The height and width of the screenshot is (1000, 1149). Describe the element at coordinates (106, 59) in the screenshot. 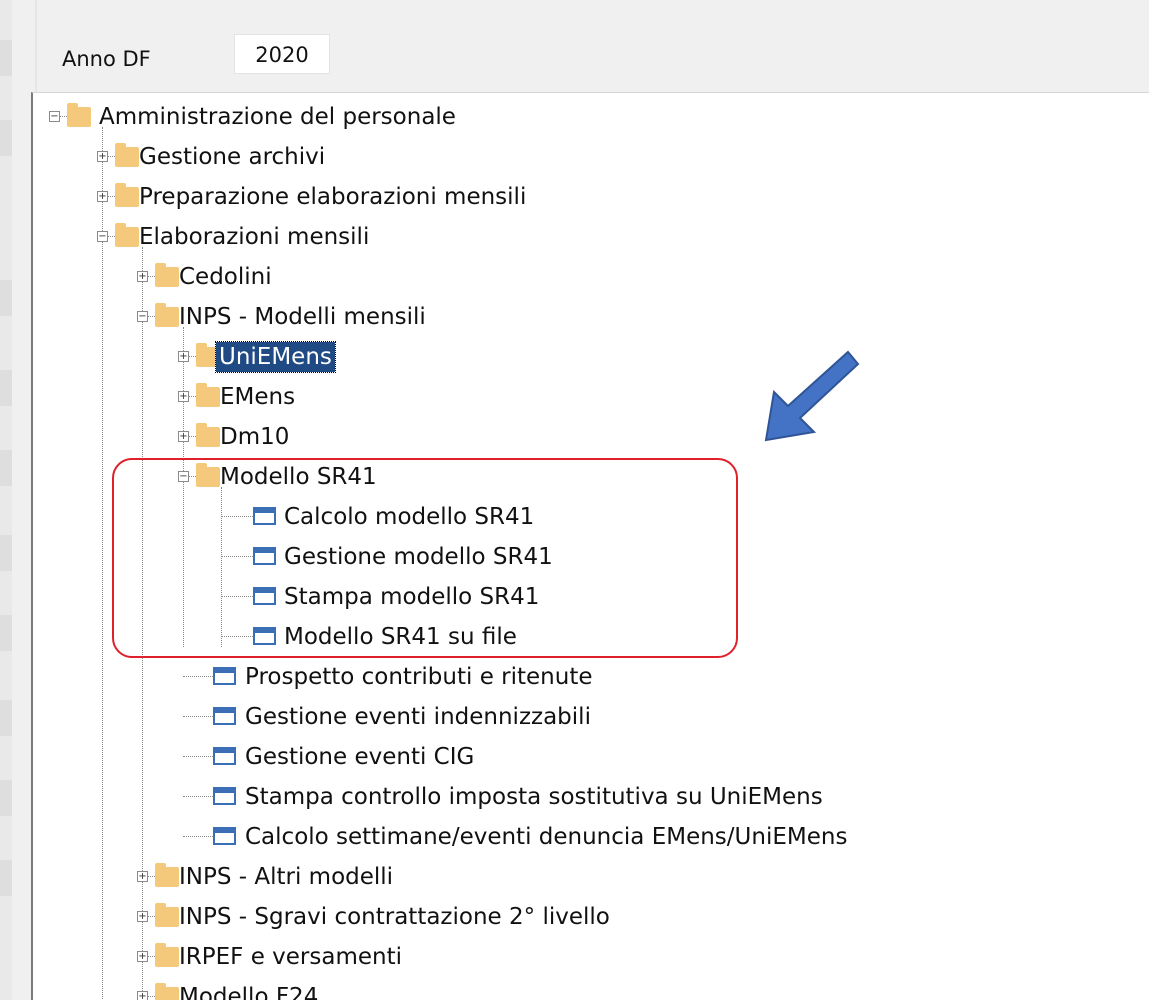

I see `anno-df-label: Anno DF` at that location.